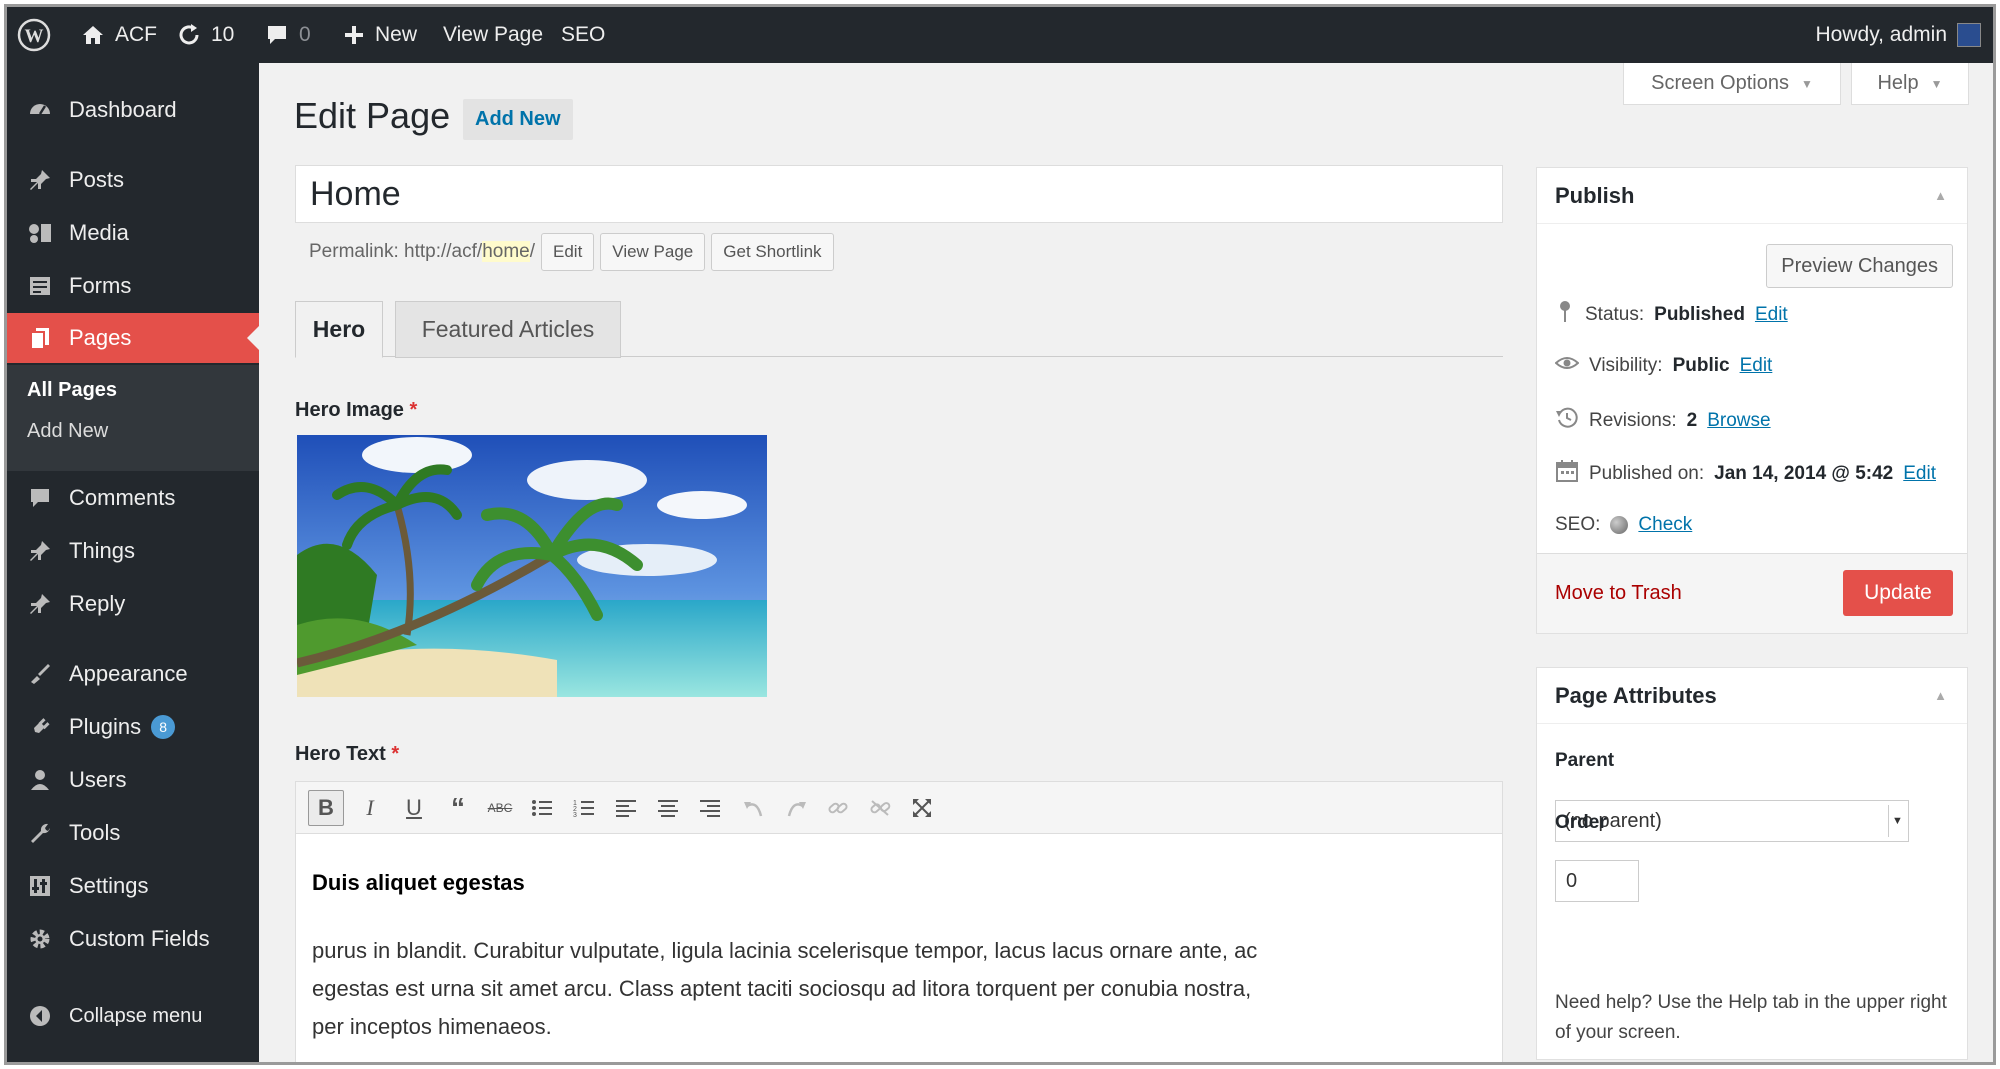 The height and width of the screenshot is (1069, 2000). Describe the element at coordinates (1732, 821) in the screenshot. I see `parent-select: (no parent) ▼` at that location.